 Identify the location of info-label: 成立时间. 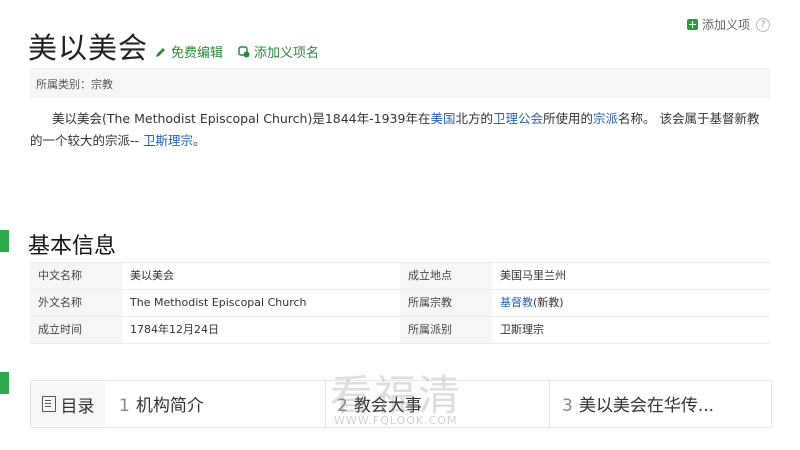
(76, 330).